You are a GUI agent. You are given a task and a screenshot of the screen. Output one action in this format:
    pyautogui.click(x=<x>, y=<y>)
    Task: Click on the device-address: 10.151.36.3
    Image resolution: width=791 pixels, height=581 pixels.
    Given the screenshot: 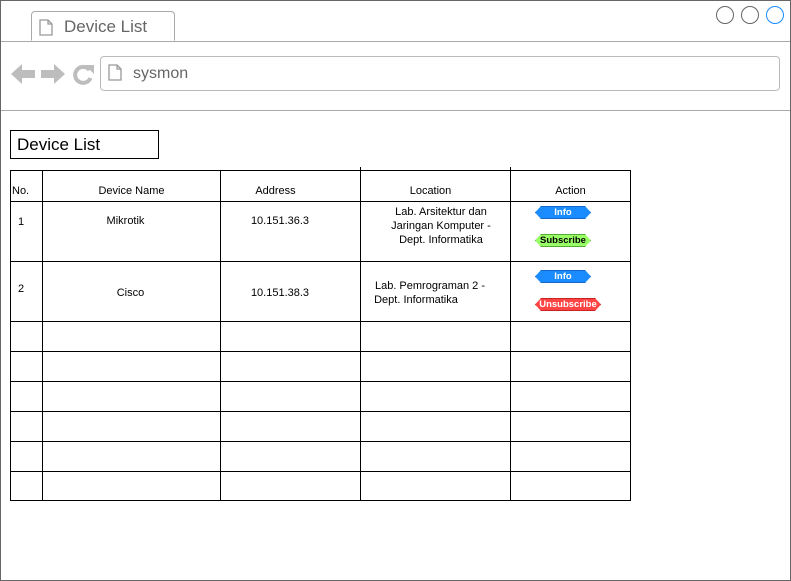 What is the action you would take?
    pyautogui.click(x=280, y=221)
    